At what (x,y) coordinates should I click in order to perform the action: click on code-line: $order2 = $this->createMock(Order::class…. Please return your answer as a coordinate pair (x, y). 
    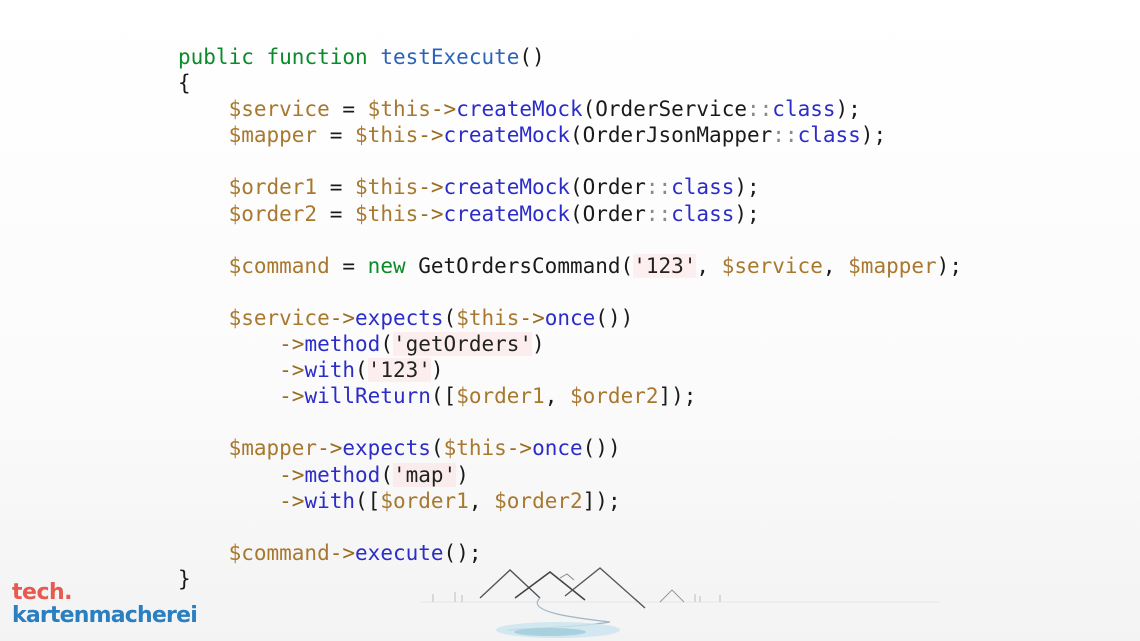
    Looking at the image, I should click on (570, 214).